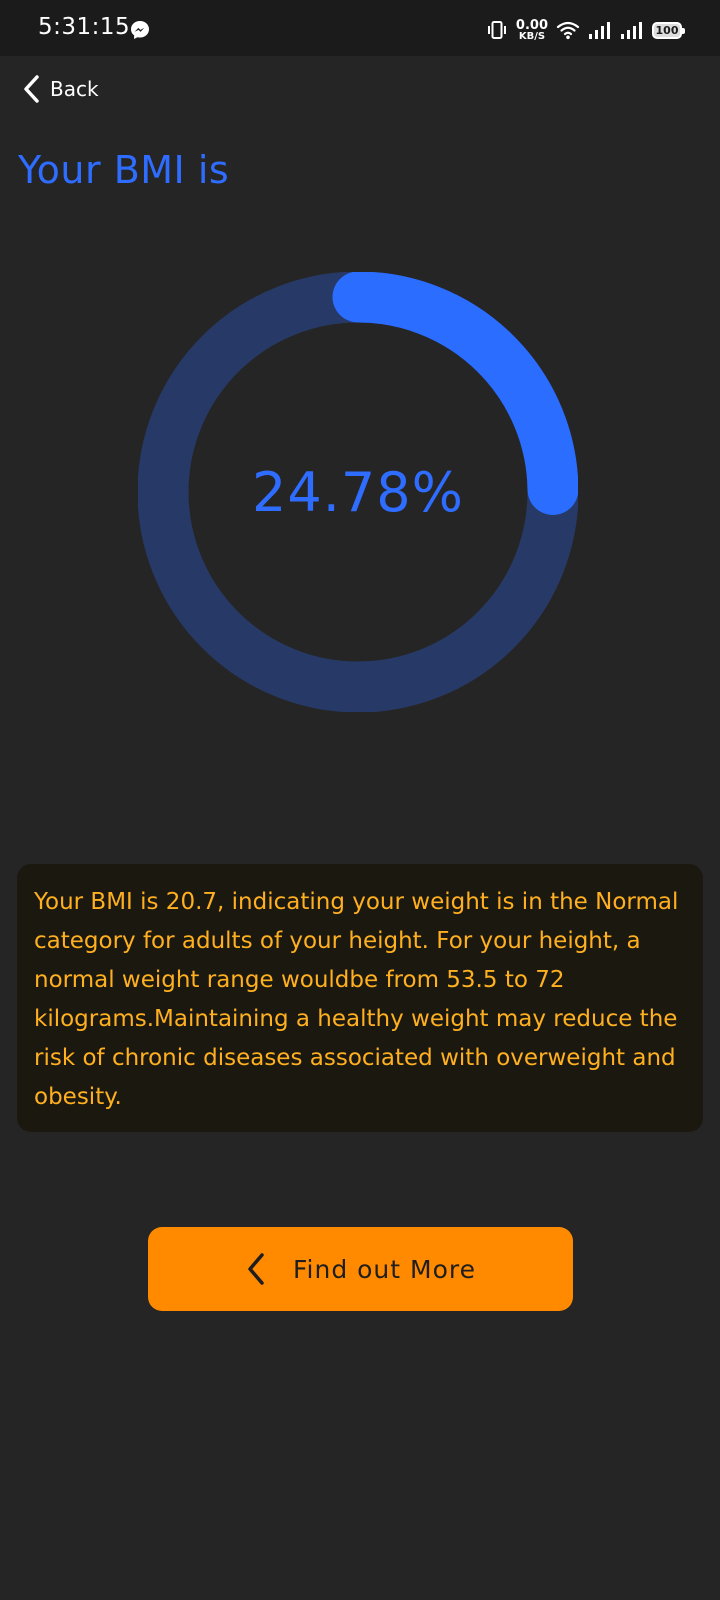 This screenshot has height=1600, width=720. I want to click on bmi-percentage: 24.78%, so click(358, 492).